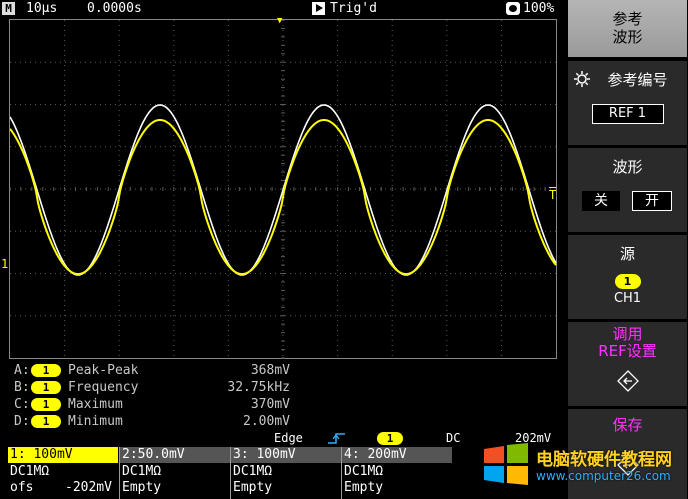 The image size is (688, 499). I want to click on measurement-value: 370mV, so click(270, 404).